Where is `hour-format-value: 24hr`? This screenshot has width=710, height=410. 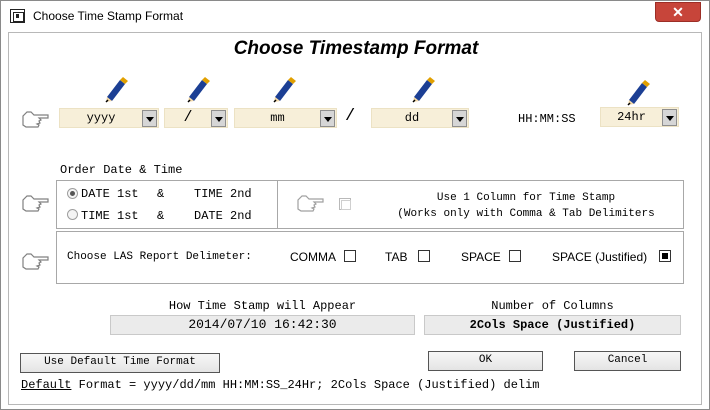
hour-format-value: 24hr is located at coordinates (631, 117).